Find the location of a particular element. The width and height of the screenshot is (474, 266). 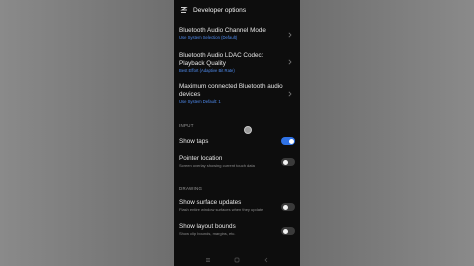

home-icon is located at coordinates (237, 258).